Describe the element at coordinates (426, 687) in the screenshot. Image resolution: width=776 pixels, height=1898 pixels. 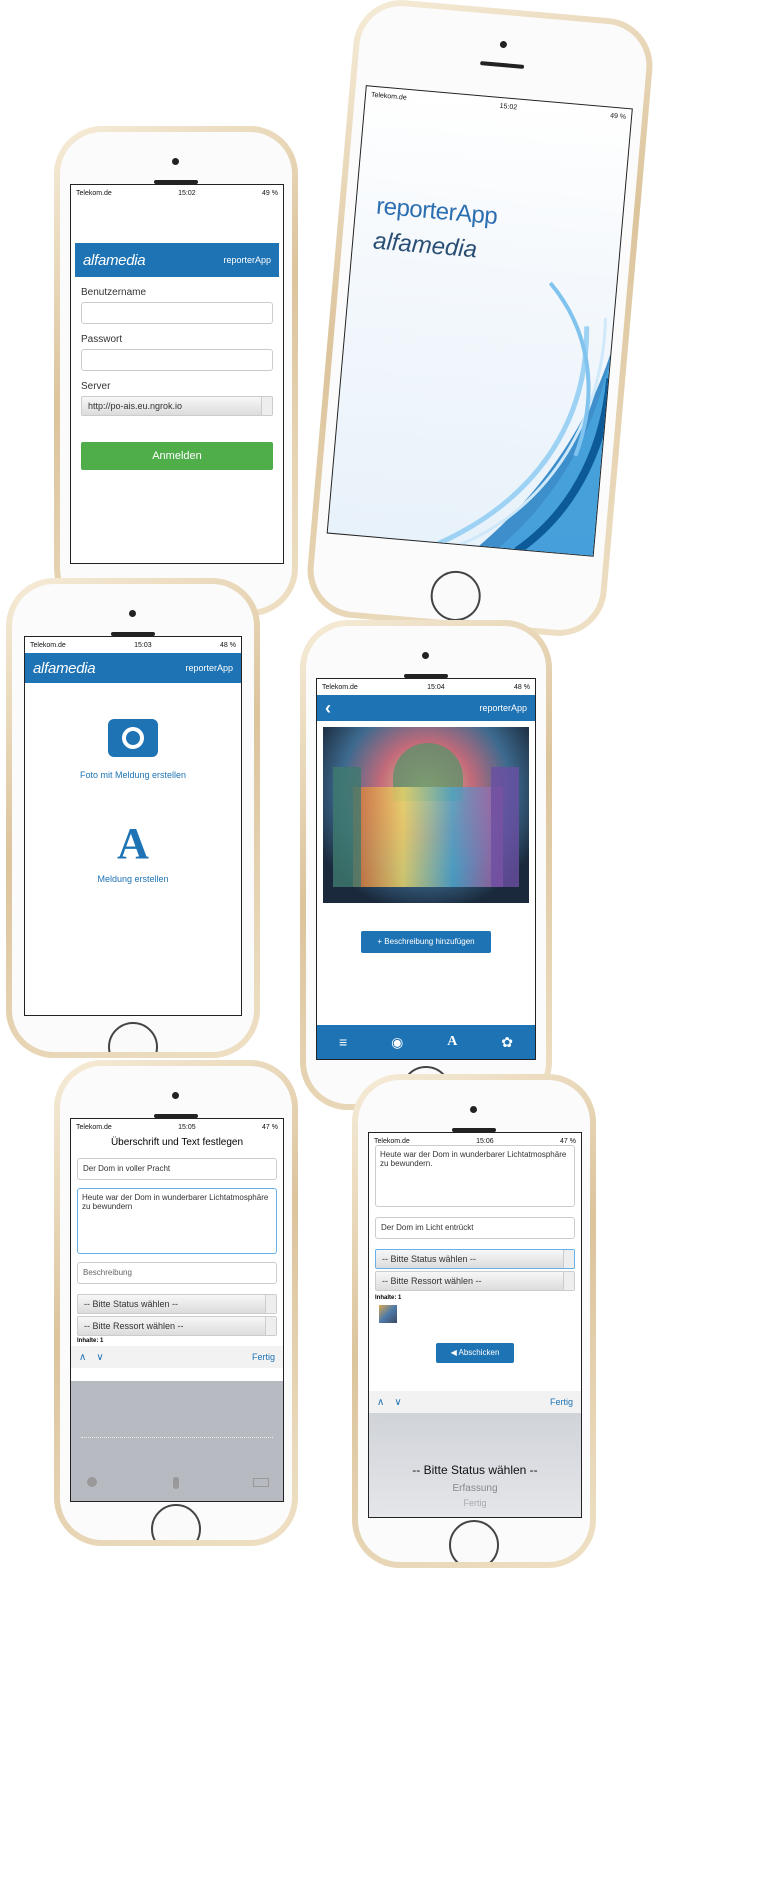
I see `status-bar: Telekom.de 15:04 48 %` at that location.